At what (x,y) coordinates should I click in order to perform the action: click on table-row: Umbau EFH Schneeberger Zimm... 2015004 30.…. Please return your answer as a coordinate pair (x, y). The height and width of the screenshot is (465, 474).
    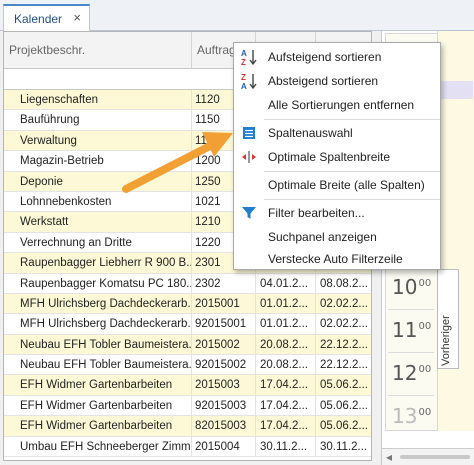
    Looking at the image, I should click on (187, 447).